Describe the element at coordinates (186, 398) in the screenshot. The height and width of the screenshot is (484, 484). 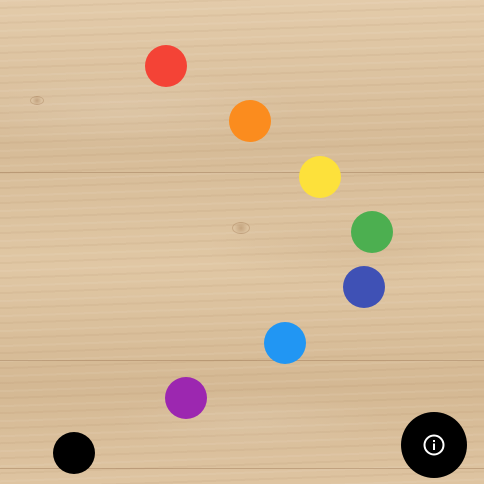
I see `dot-purple` at that location.